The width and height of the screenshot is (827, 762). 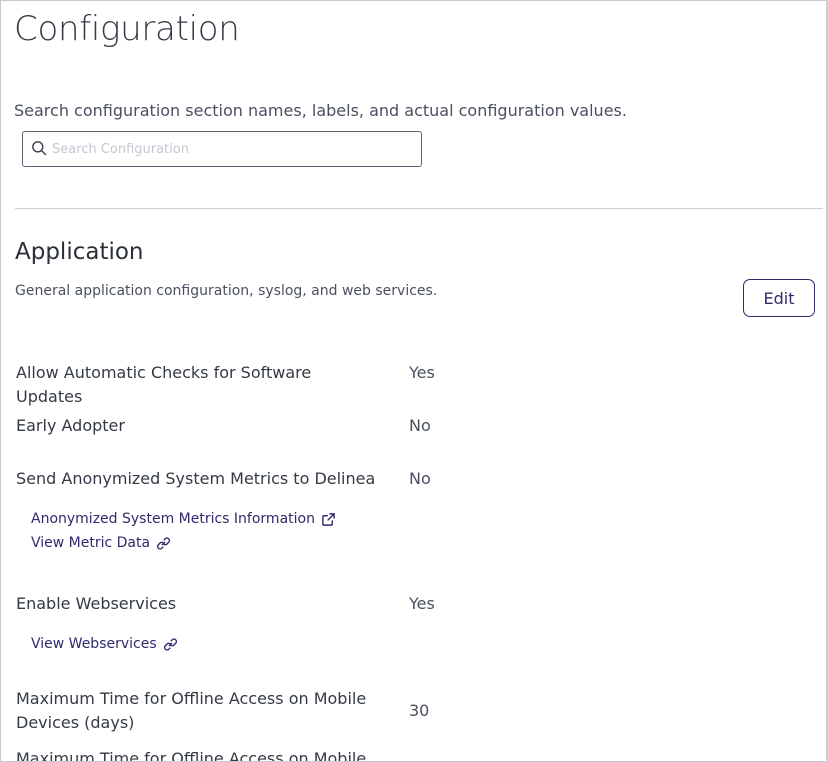 What do you see at coordinates (39, 148) in the screenshot?
I see `search-icon` at bounding box center [39, 148].